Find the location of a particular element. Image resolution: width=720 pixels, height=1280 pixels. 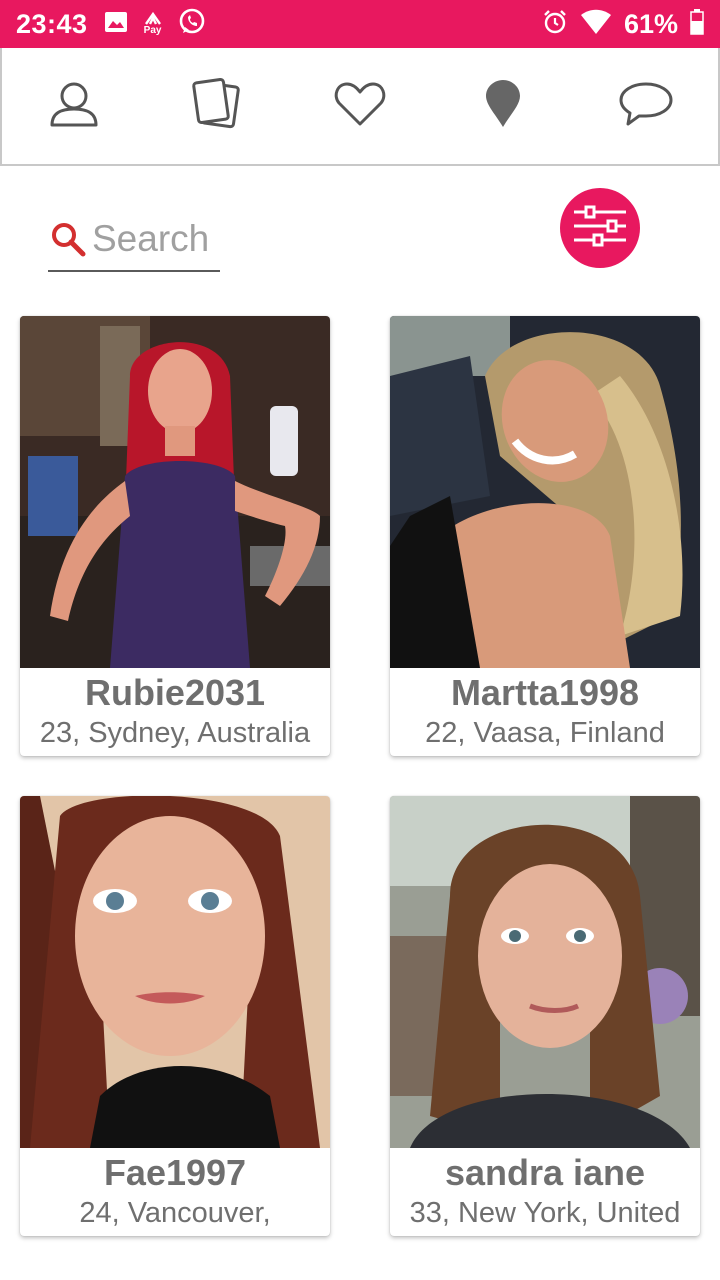

profile-info: 22, Vaasa, Finland is located at coordinates (545, 733).